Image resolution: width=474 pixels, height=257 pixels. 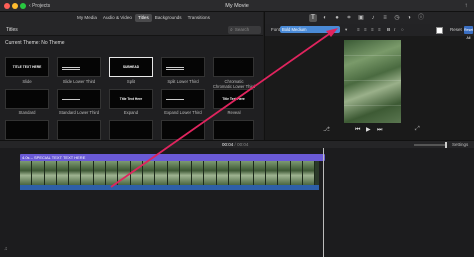 I want to click on audio-waveform-clip, so click(x=169, y=187).